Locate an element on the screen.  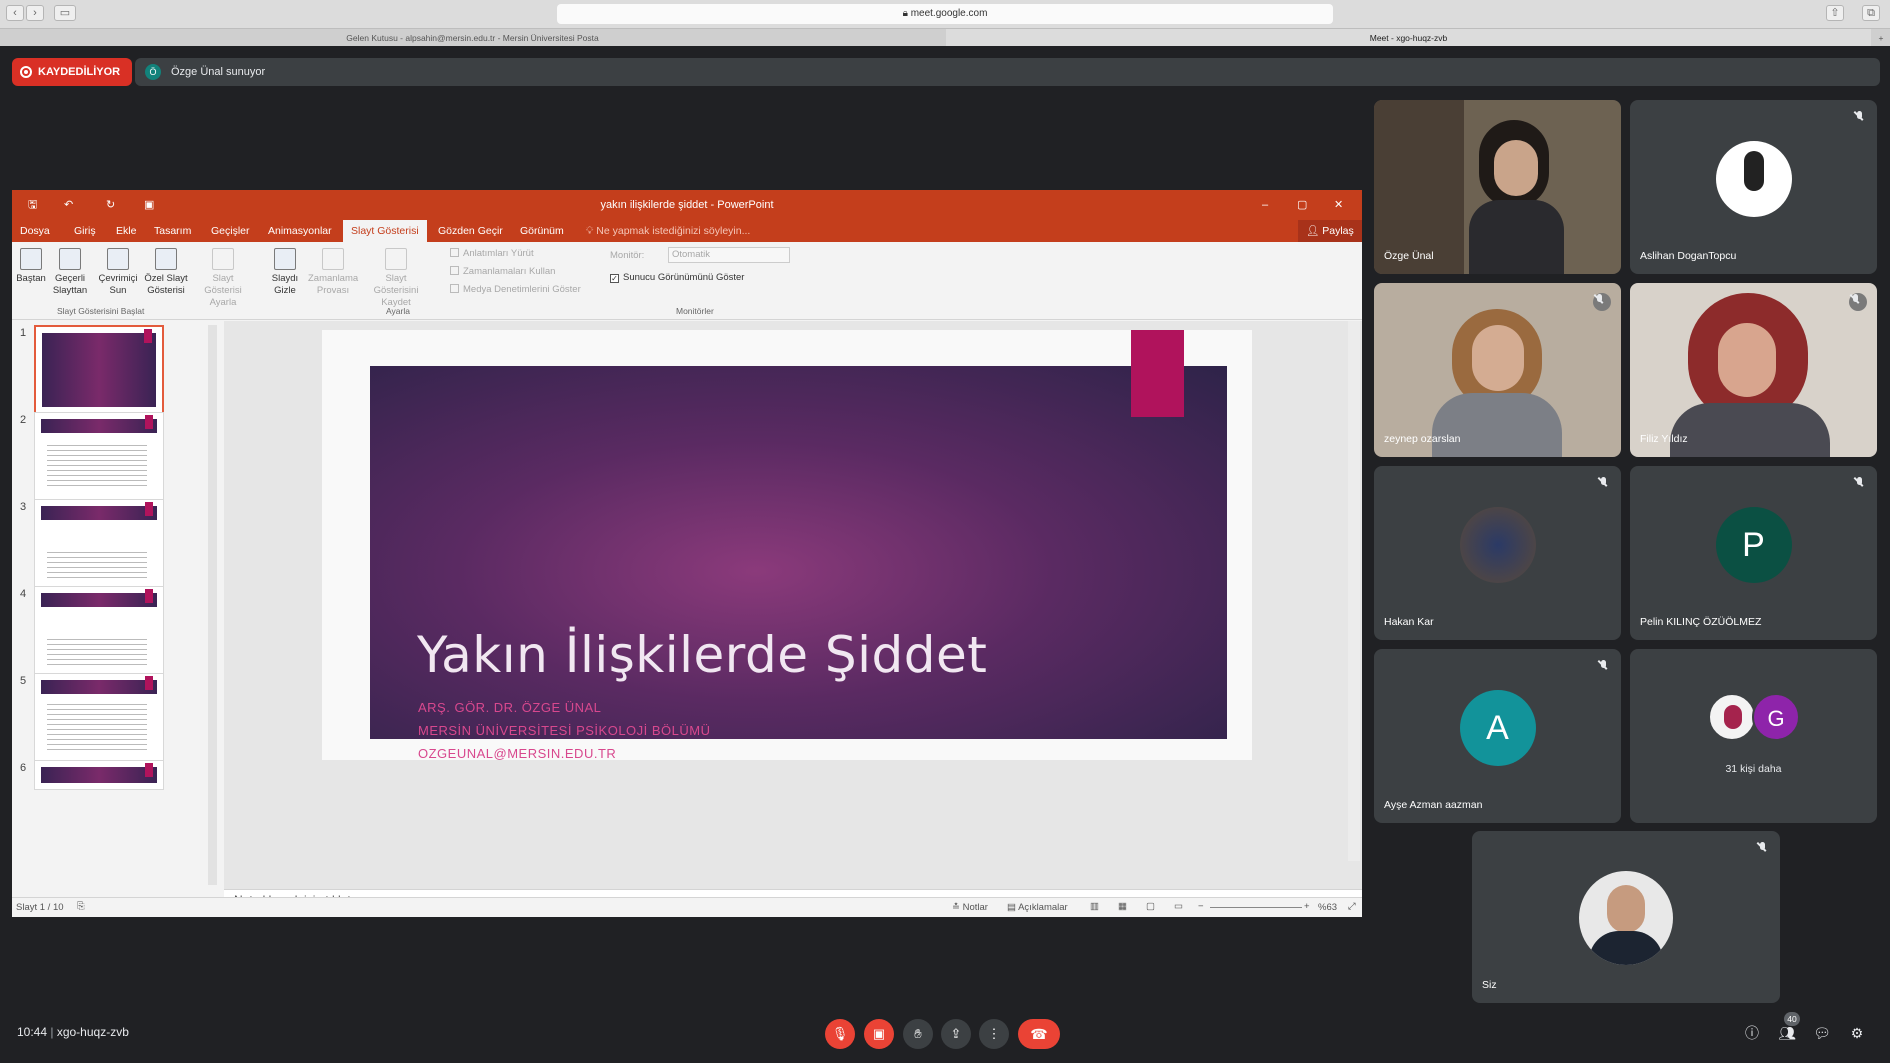
notes-toggle: ≛ Notlar is located at coordinates (970, 907).